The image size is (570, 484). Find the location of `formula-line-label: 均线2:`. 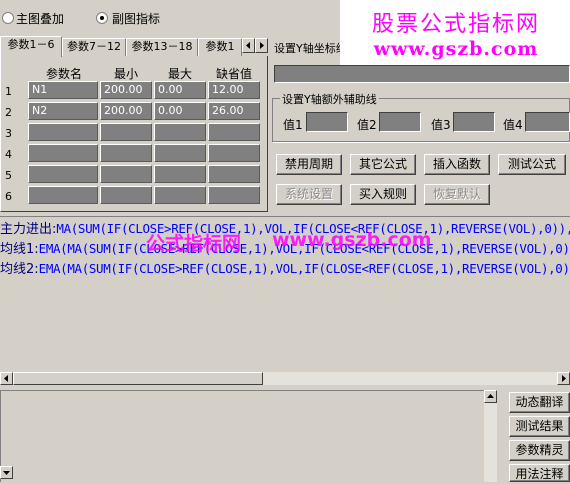

formula-line-label: 均线2: is located at coordinates (19, 269).